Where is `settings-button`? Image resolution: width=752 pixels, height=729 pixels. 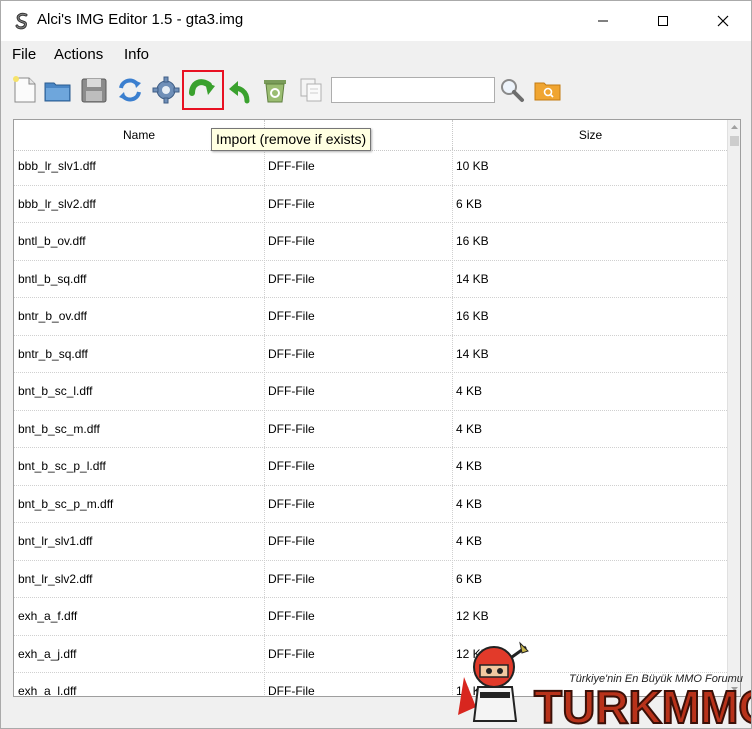 settings-button is located at coordinates (166, 90).